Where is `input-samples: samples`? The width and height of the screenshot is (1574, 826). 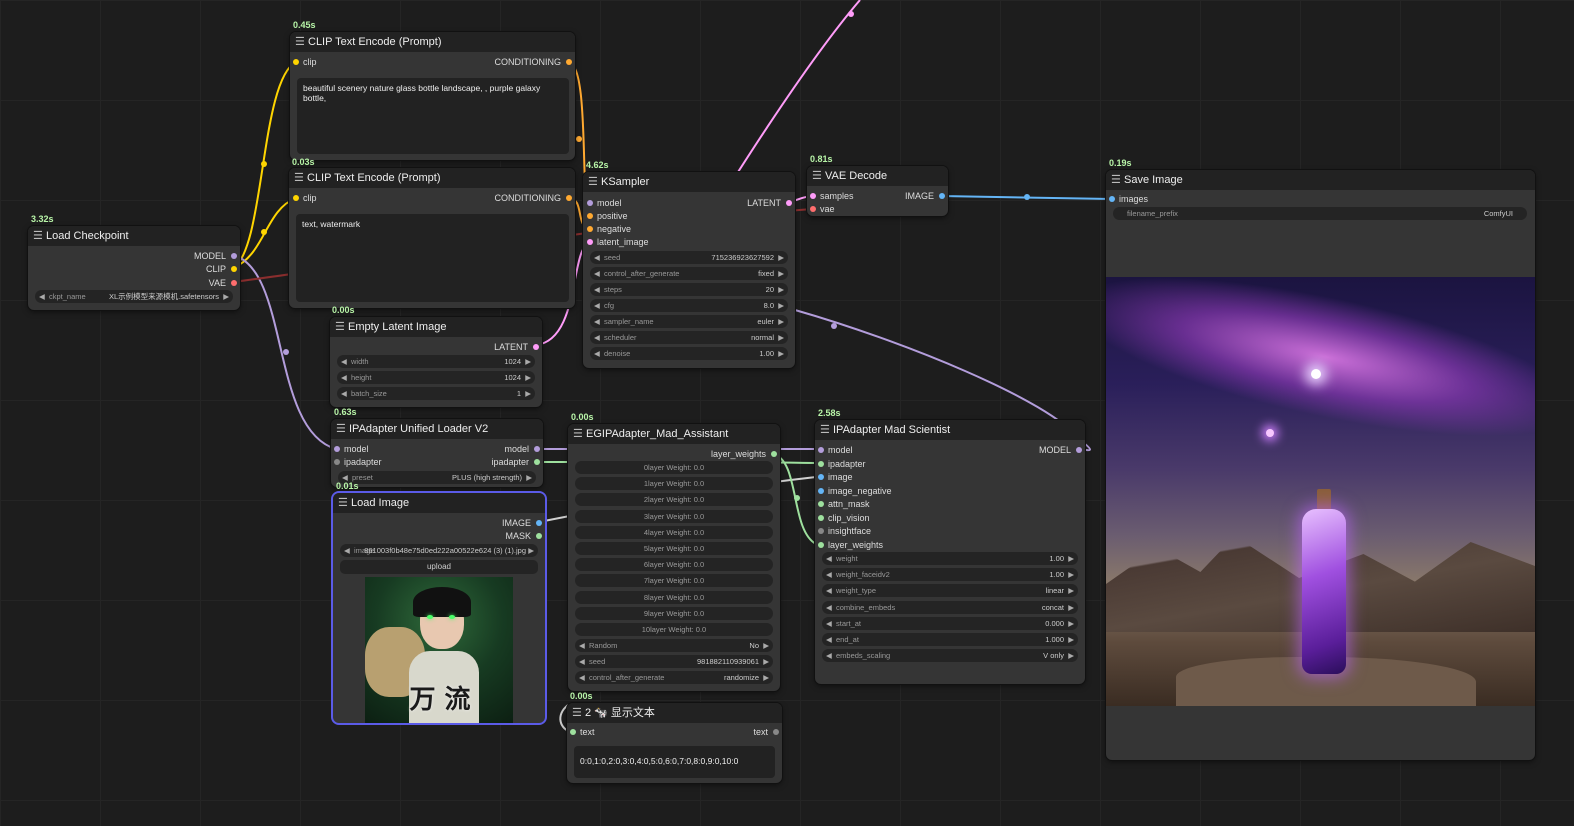 input-samples: samples is located at coordinates (837, 196).